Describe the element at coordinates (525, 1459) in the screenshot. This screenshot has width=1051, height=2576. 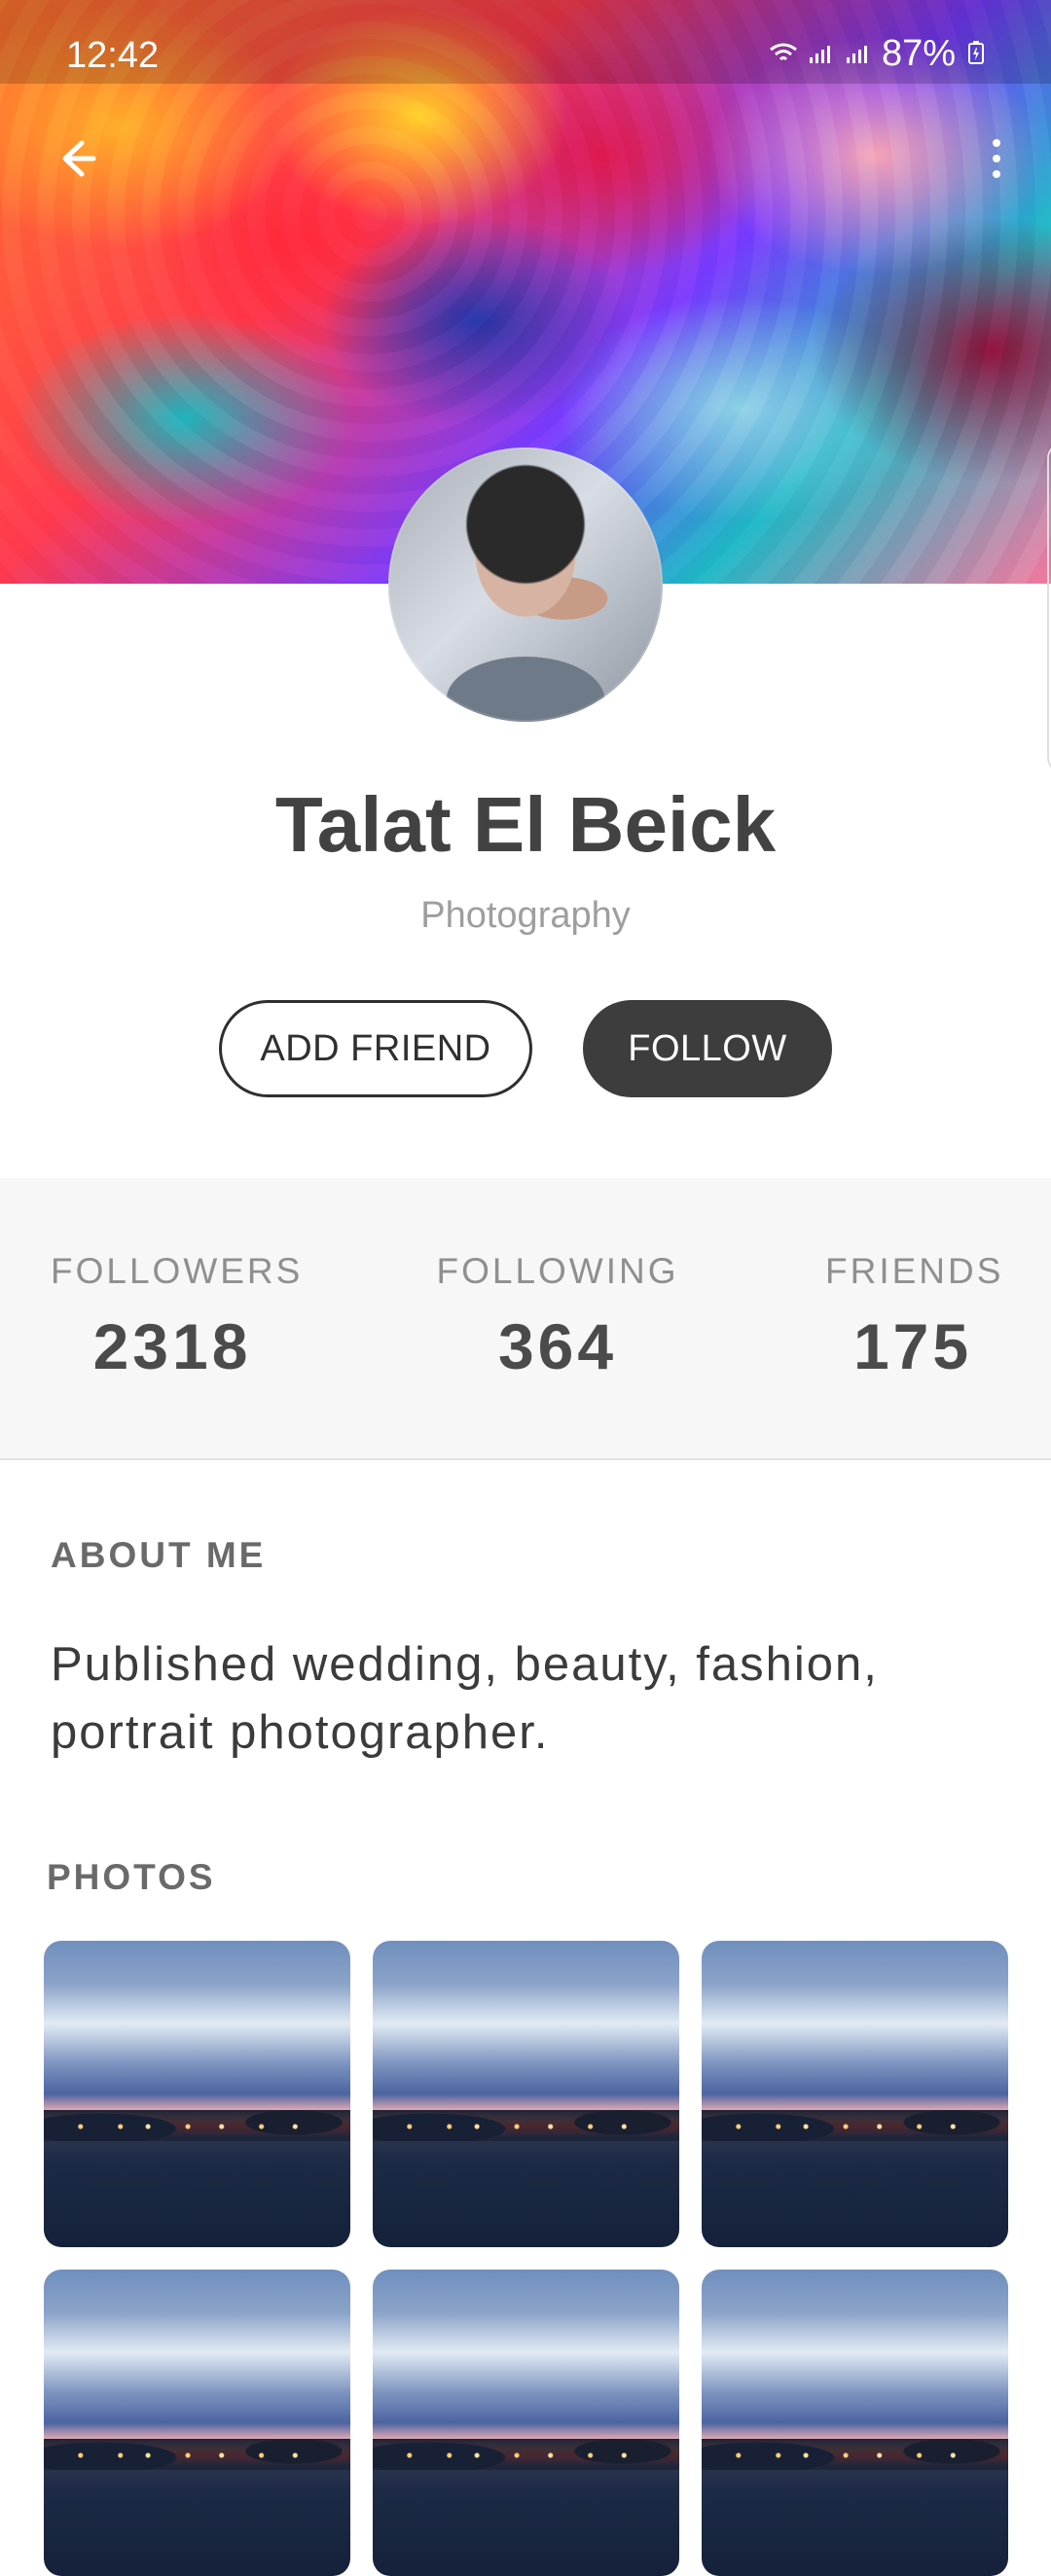
I see `stats-bottom-divider` at that location.